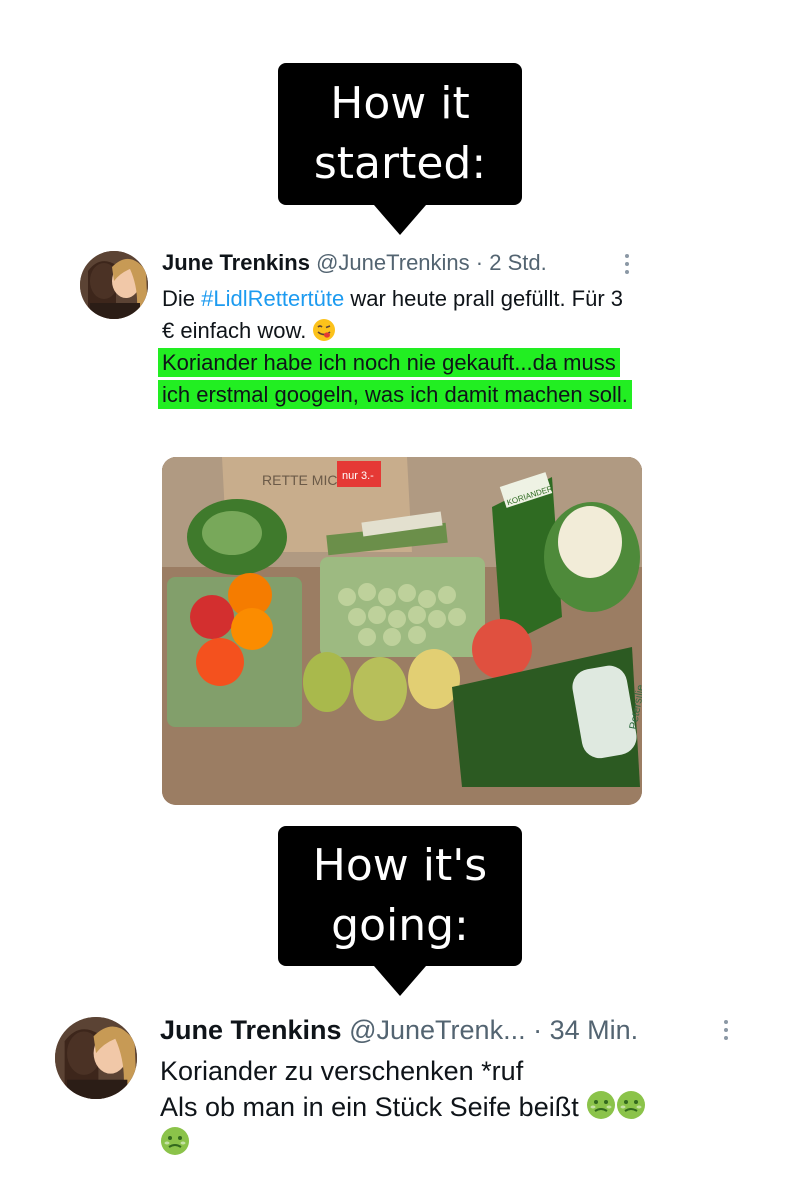 This screenshot has width=800, height=1200. I want to click on tweet-line-2: Als ob man in ein Stück Seife beißt, so click(369, 1107).